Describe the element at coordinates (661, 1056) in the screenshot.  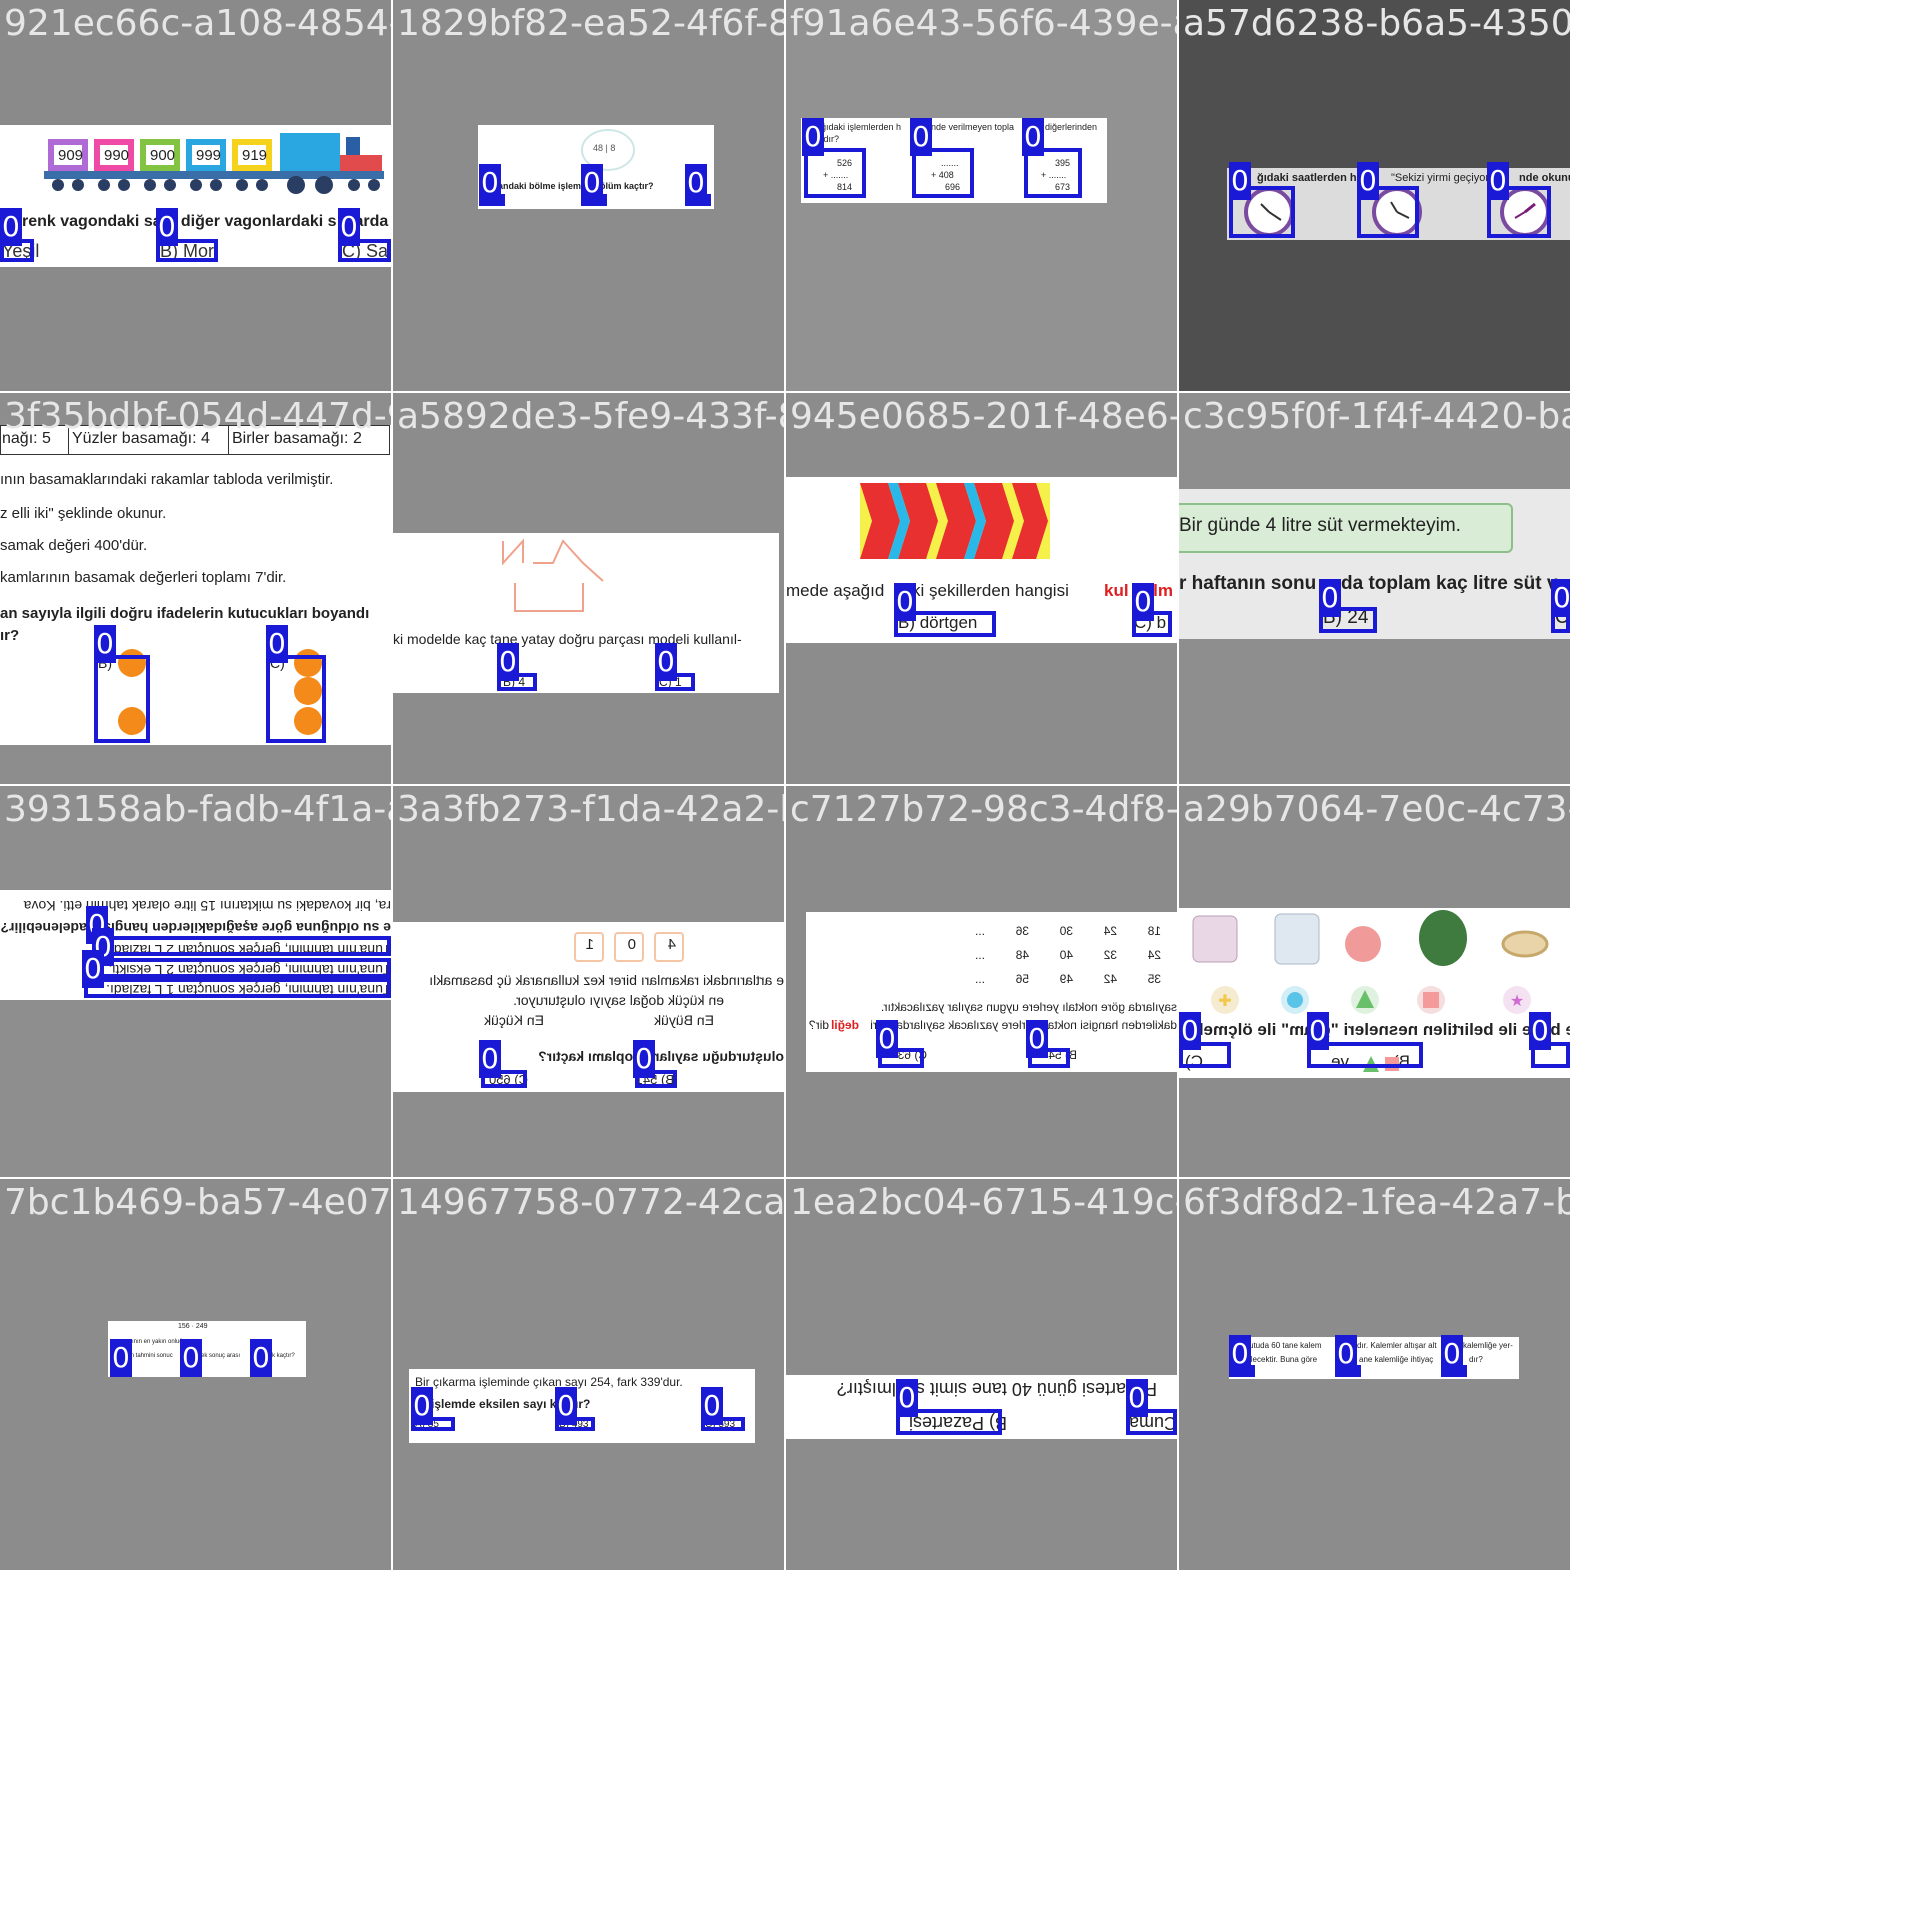
I see `question-text: oluşturduğu sayıların toplamı kaçtır?` at that location.